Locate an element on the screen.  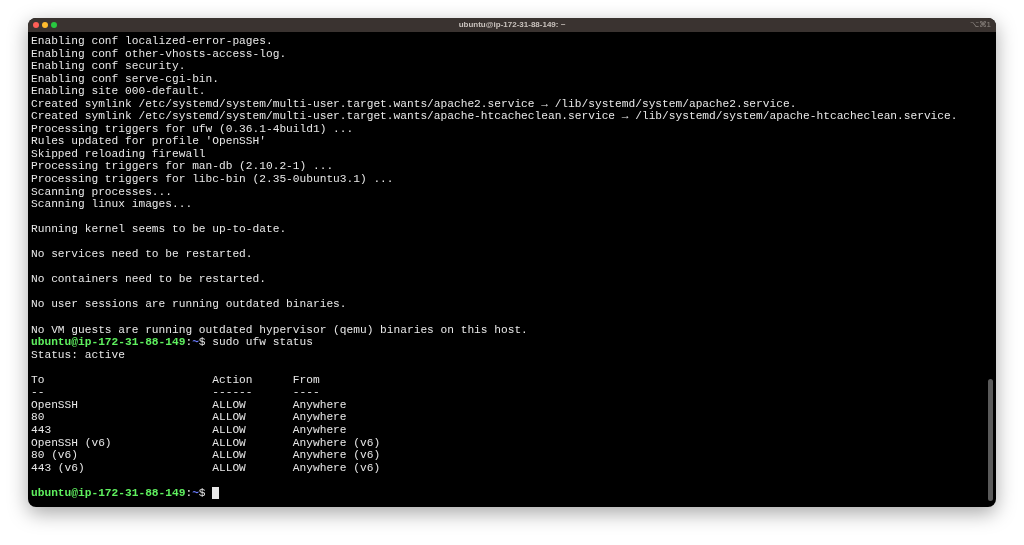
output-line: Created symlink /etc/systemd/system/multi-user.target.wants/apache-htcacheclean.service → /lib/systemd/system/apache-htcacheclean.service. is located at coordinates (494, 116).